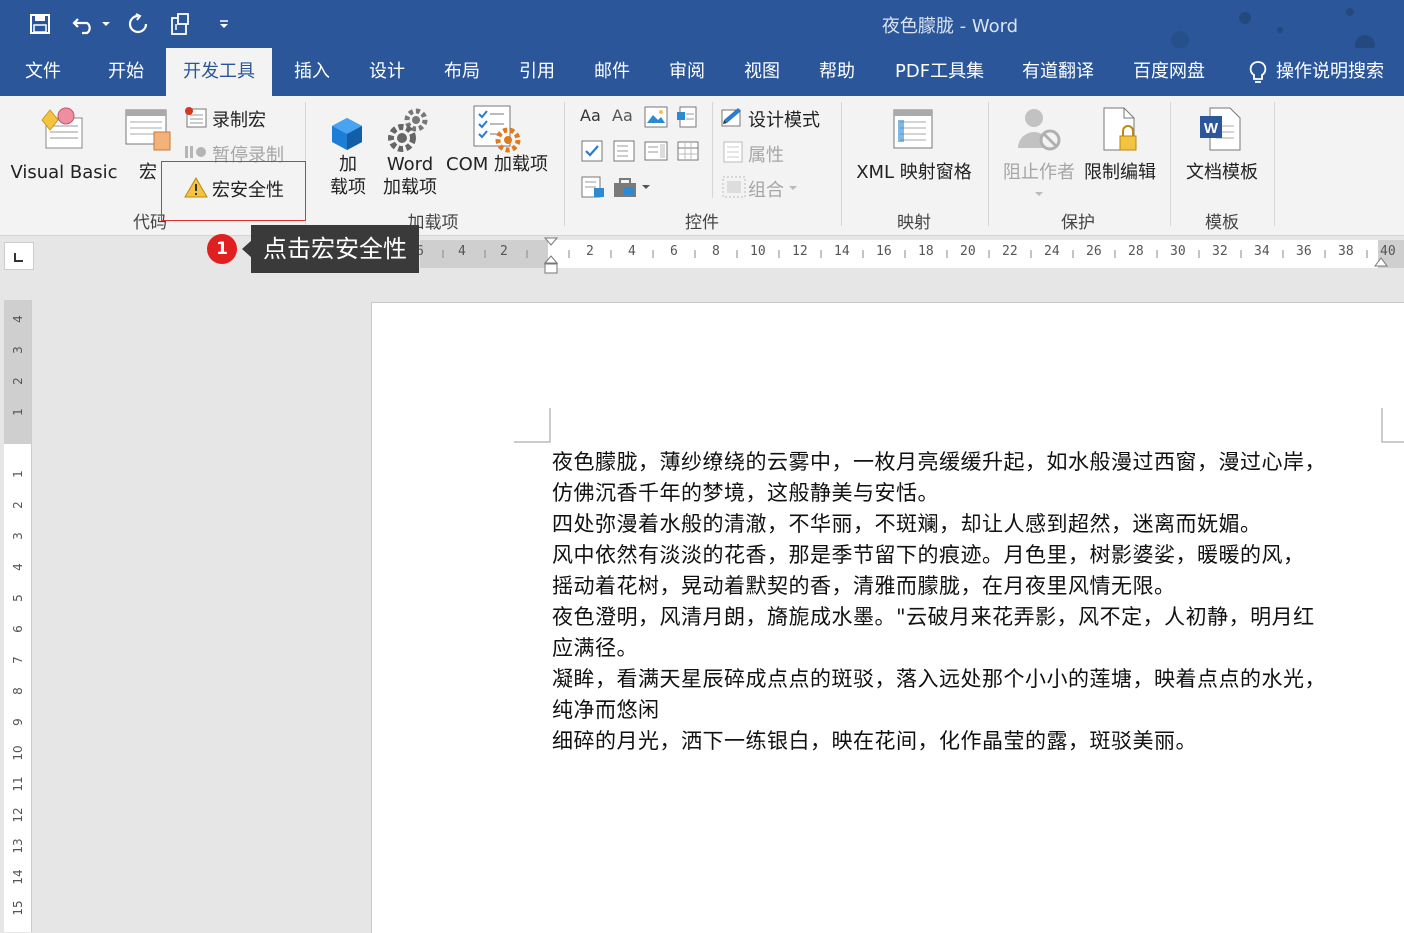  I want to click on undo-icon, so click(84, 24).